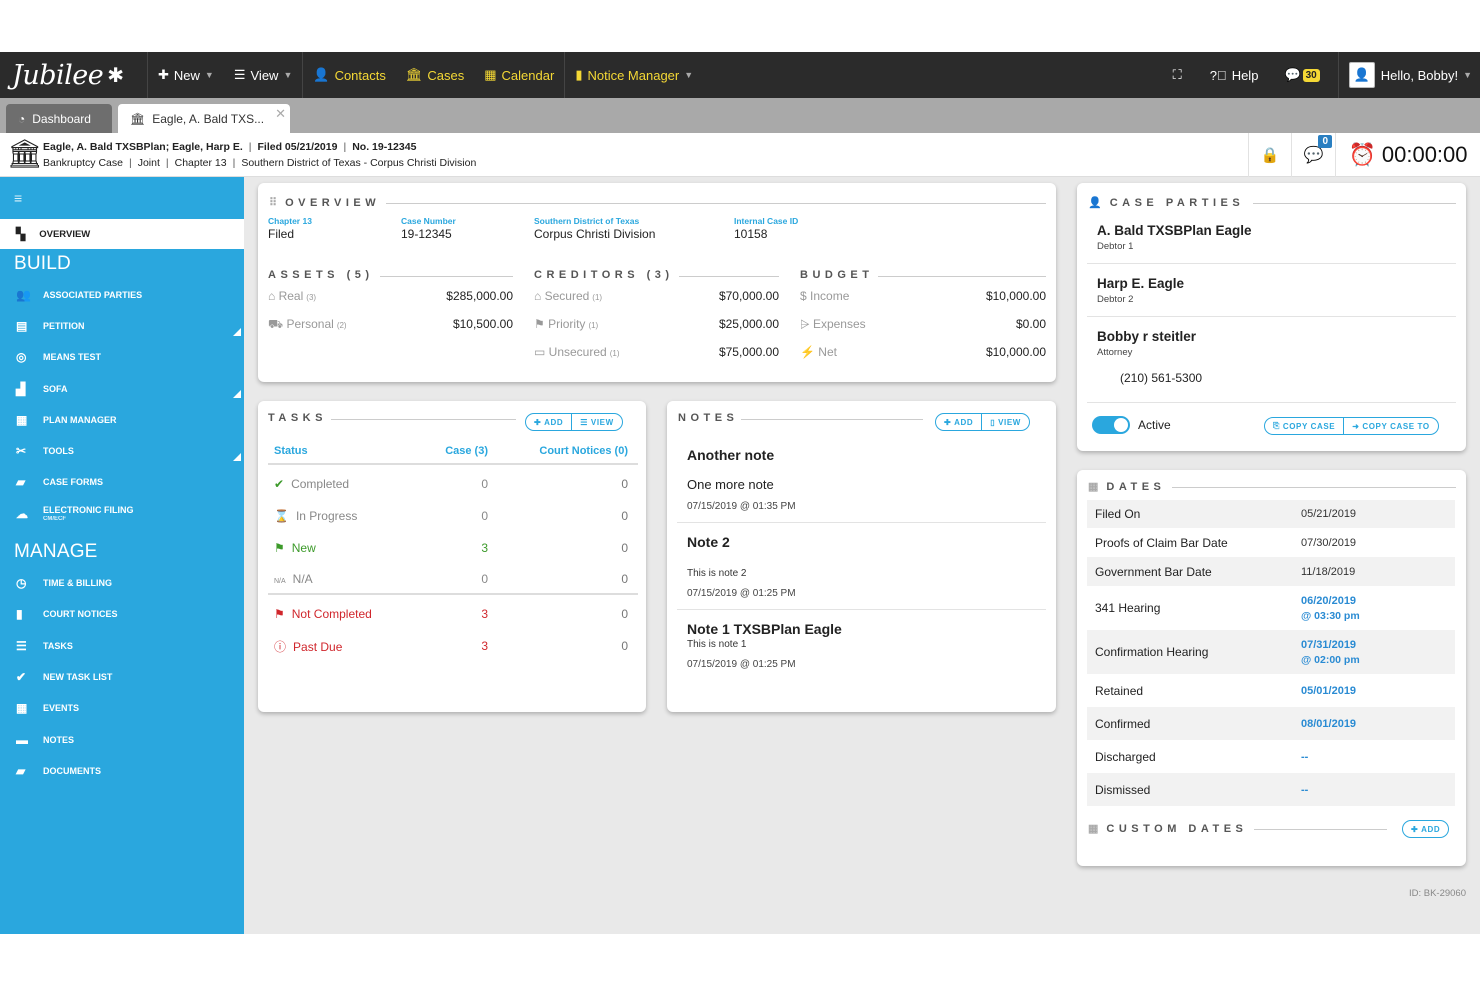  Describe the element at coordinates (453, 548) in the screenshot. I see `task-row-new: ⚑ New 3 0` at that location.